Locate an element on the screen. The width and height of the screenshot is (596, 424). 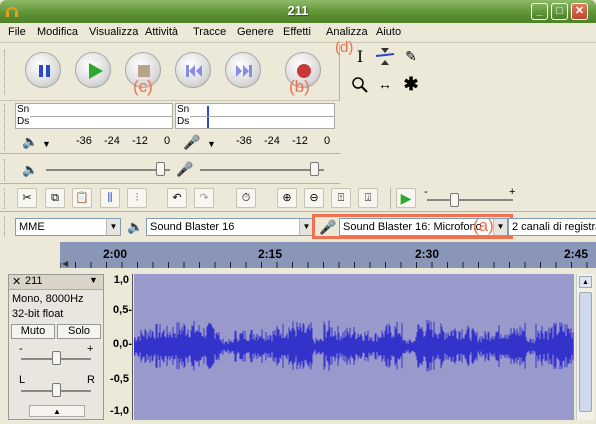
record-meter-left-label: Sn is located at coordinates (183, 109).